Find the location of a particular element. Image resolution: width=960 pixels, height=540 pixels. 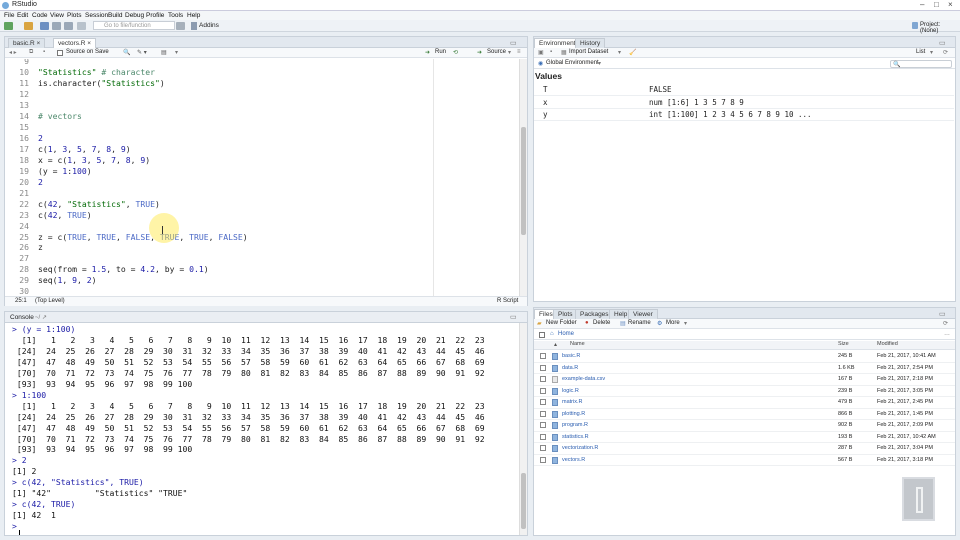

run-button: Run is located at coordinates (440, 52).